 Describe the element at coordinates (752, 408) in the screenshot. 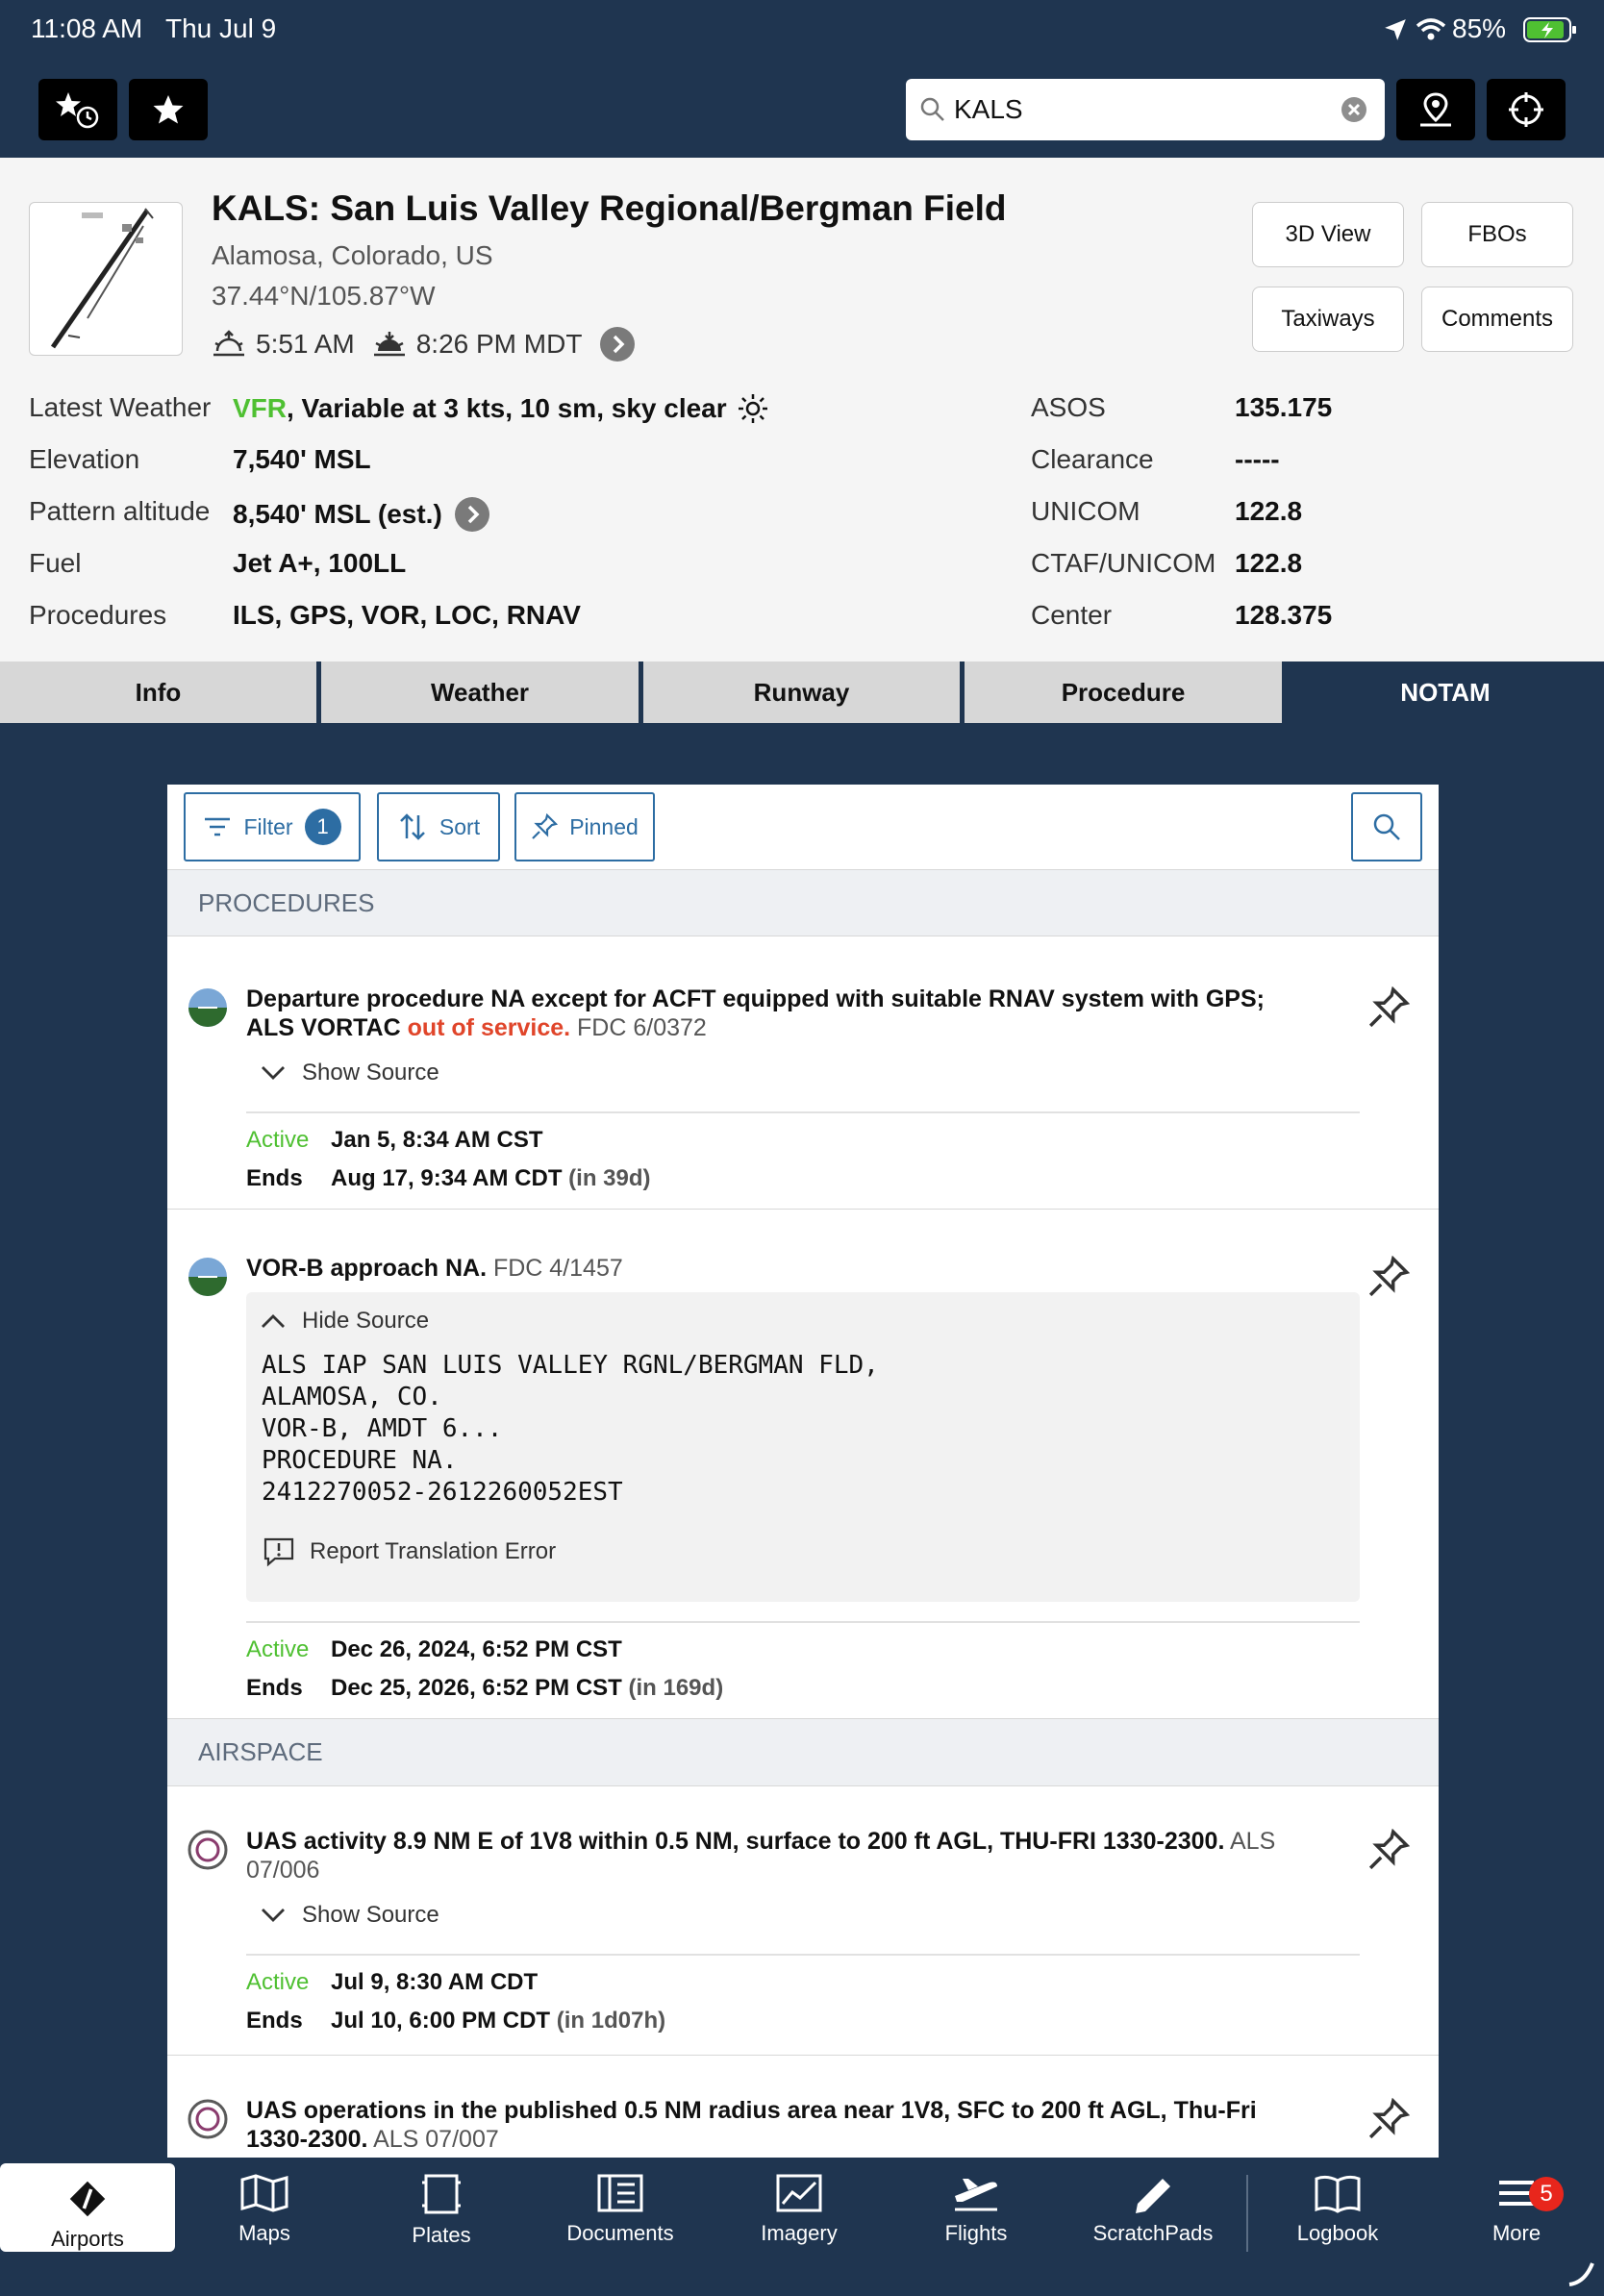

I see `sun-icon` at that location.